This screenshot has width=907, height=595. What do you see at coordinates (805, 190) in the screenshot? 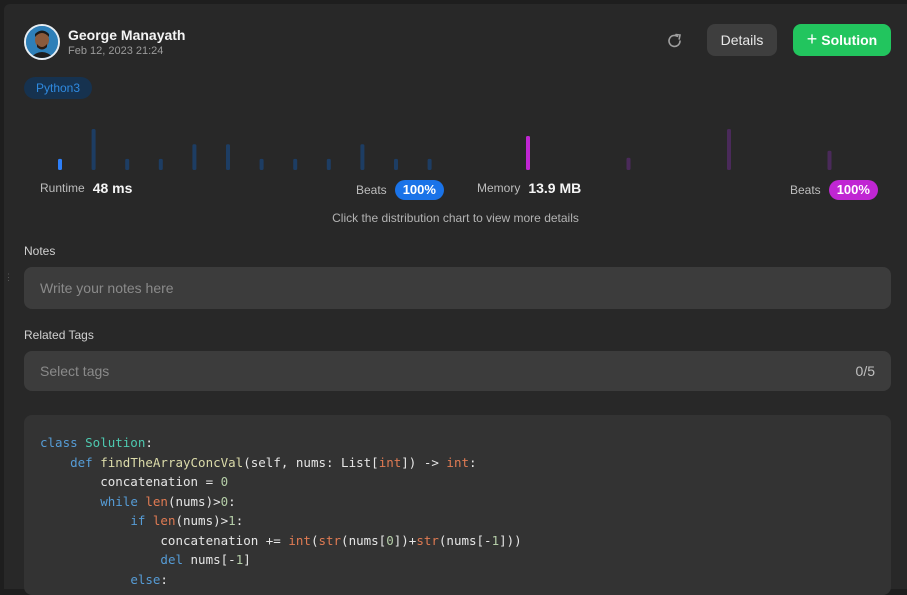
I see `memory-beats-label: Beats` at bounding box center [805, 190].